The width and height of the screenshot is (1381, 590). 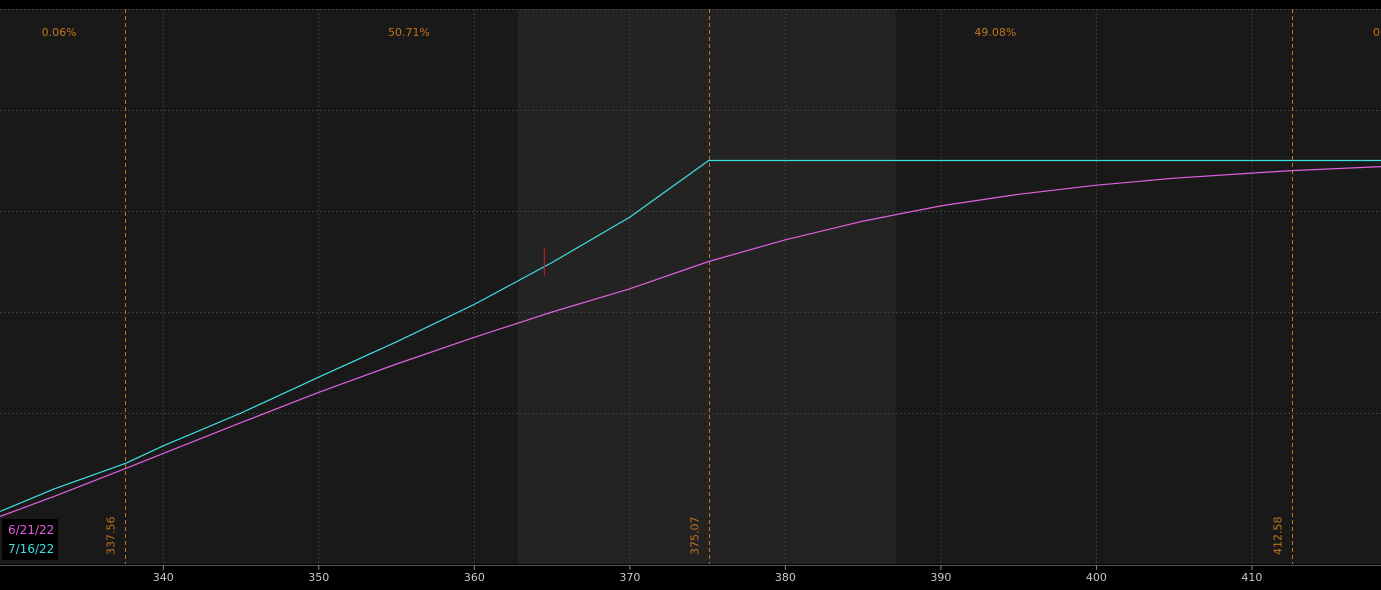 What do you see at coordinates (629, 577) in the screenshot?
I see `x-tick-label: 370` at bounding box center [629, 577].